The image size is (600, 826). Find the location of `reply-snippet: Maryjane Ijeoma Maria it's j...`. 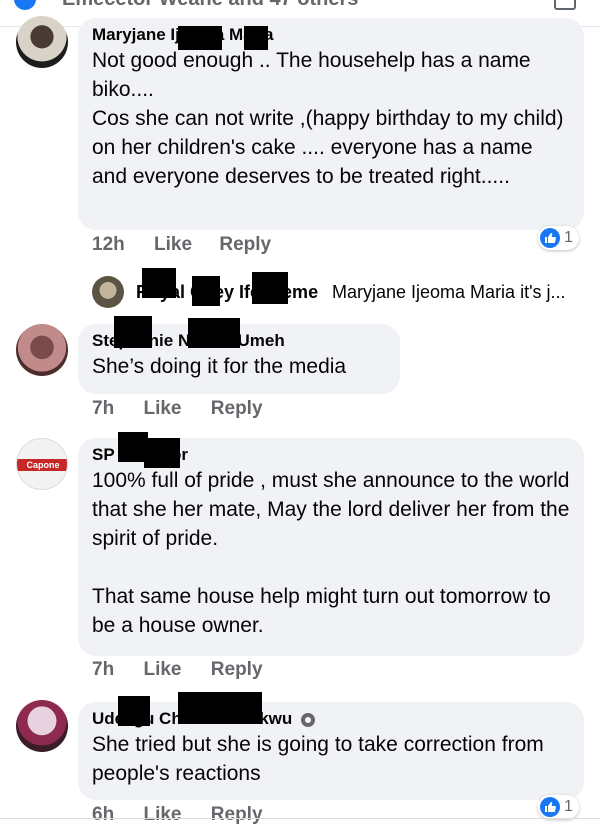

reply-snippet: Maryjane Ijeoma Maria it's j... is located at coordinates (449, 292).